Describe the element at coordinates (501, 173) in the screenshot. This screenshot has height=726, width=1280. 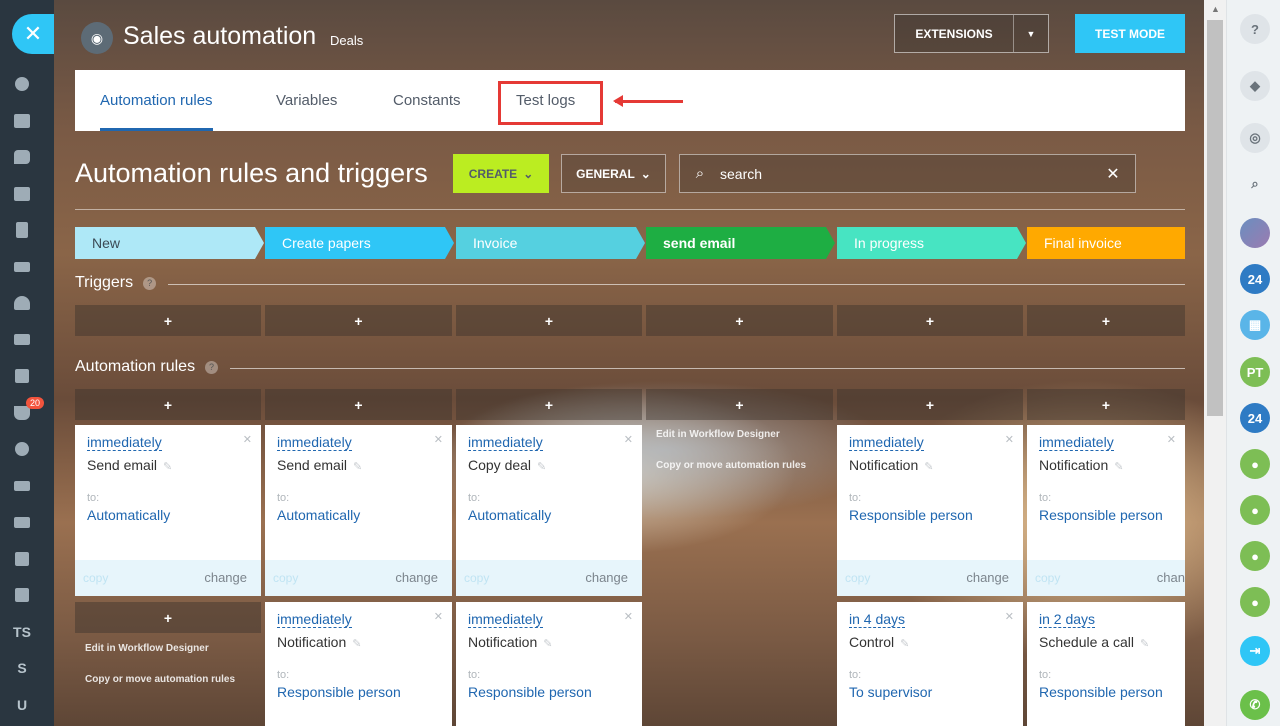
I see `create-button: CREATE ⌄` at that location.